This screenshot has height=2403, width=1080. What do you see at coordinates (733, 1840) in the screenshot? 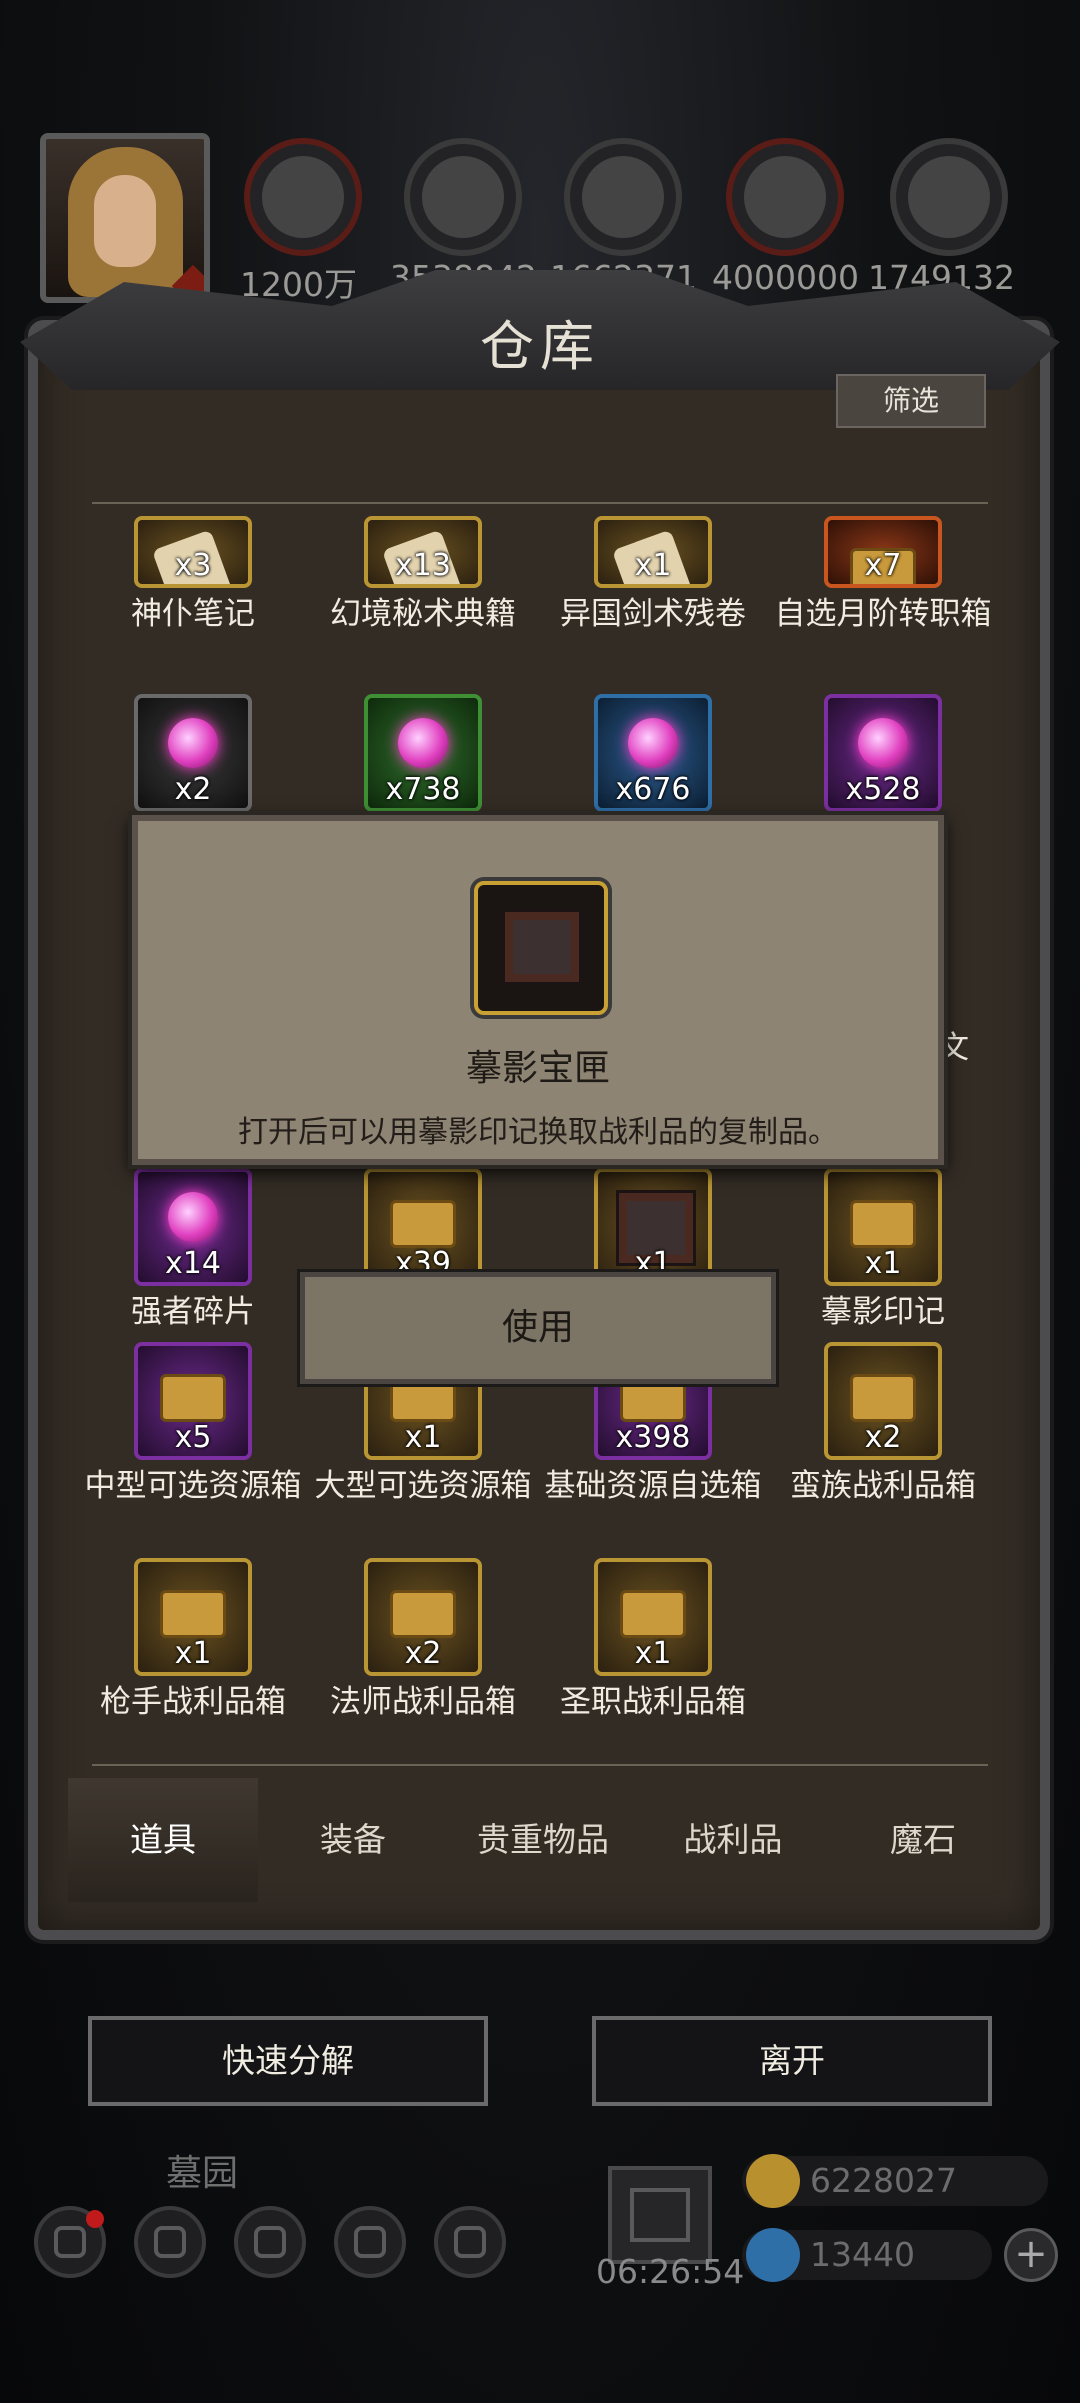
I see `tab-loot: 战利品` at bounding box center [733, 1840].